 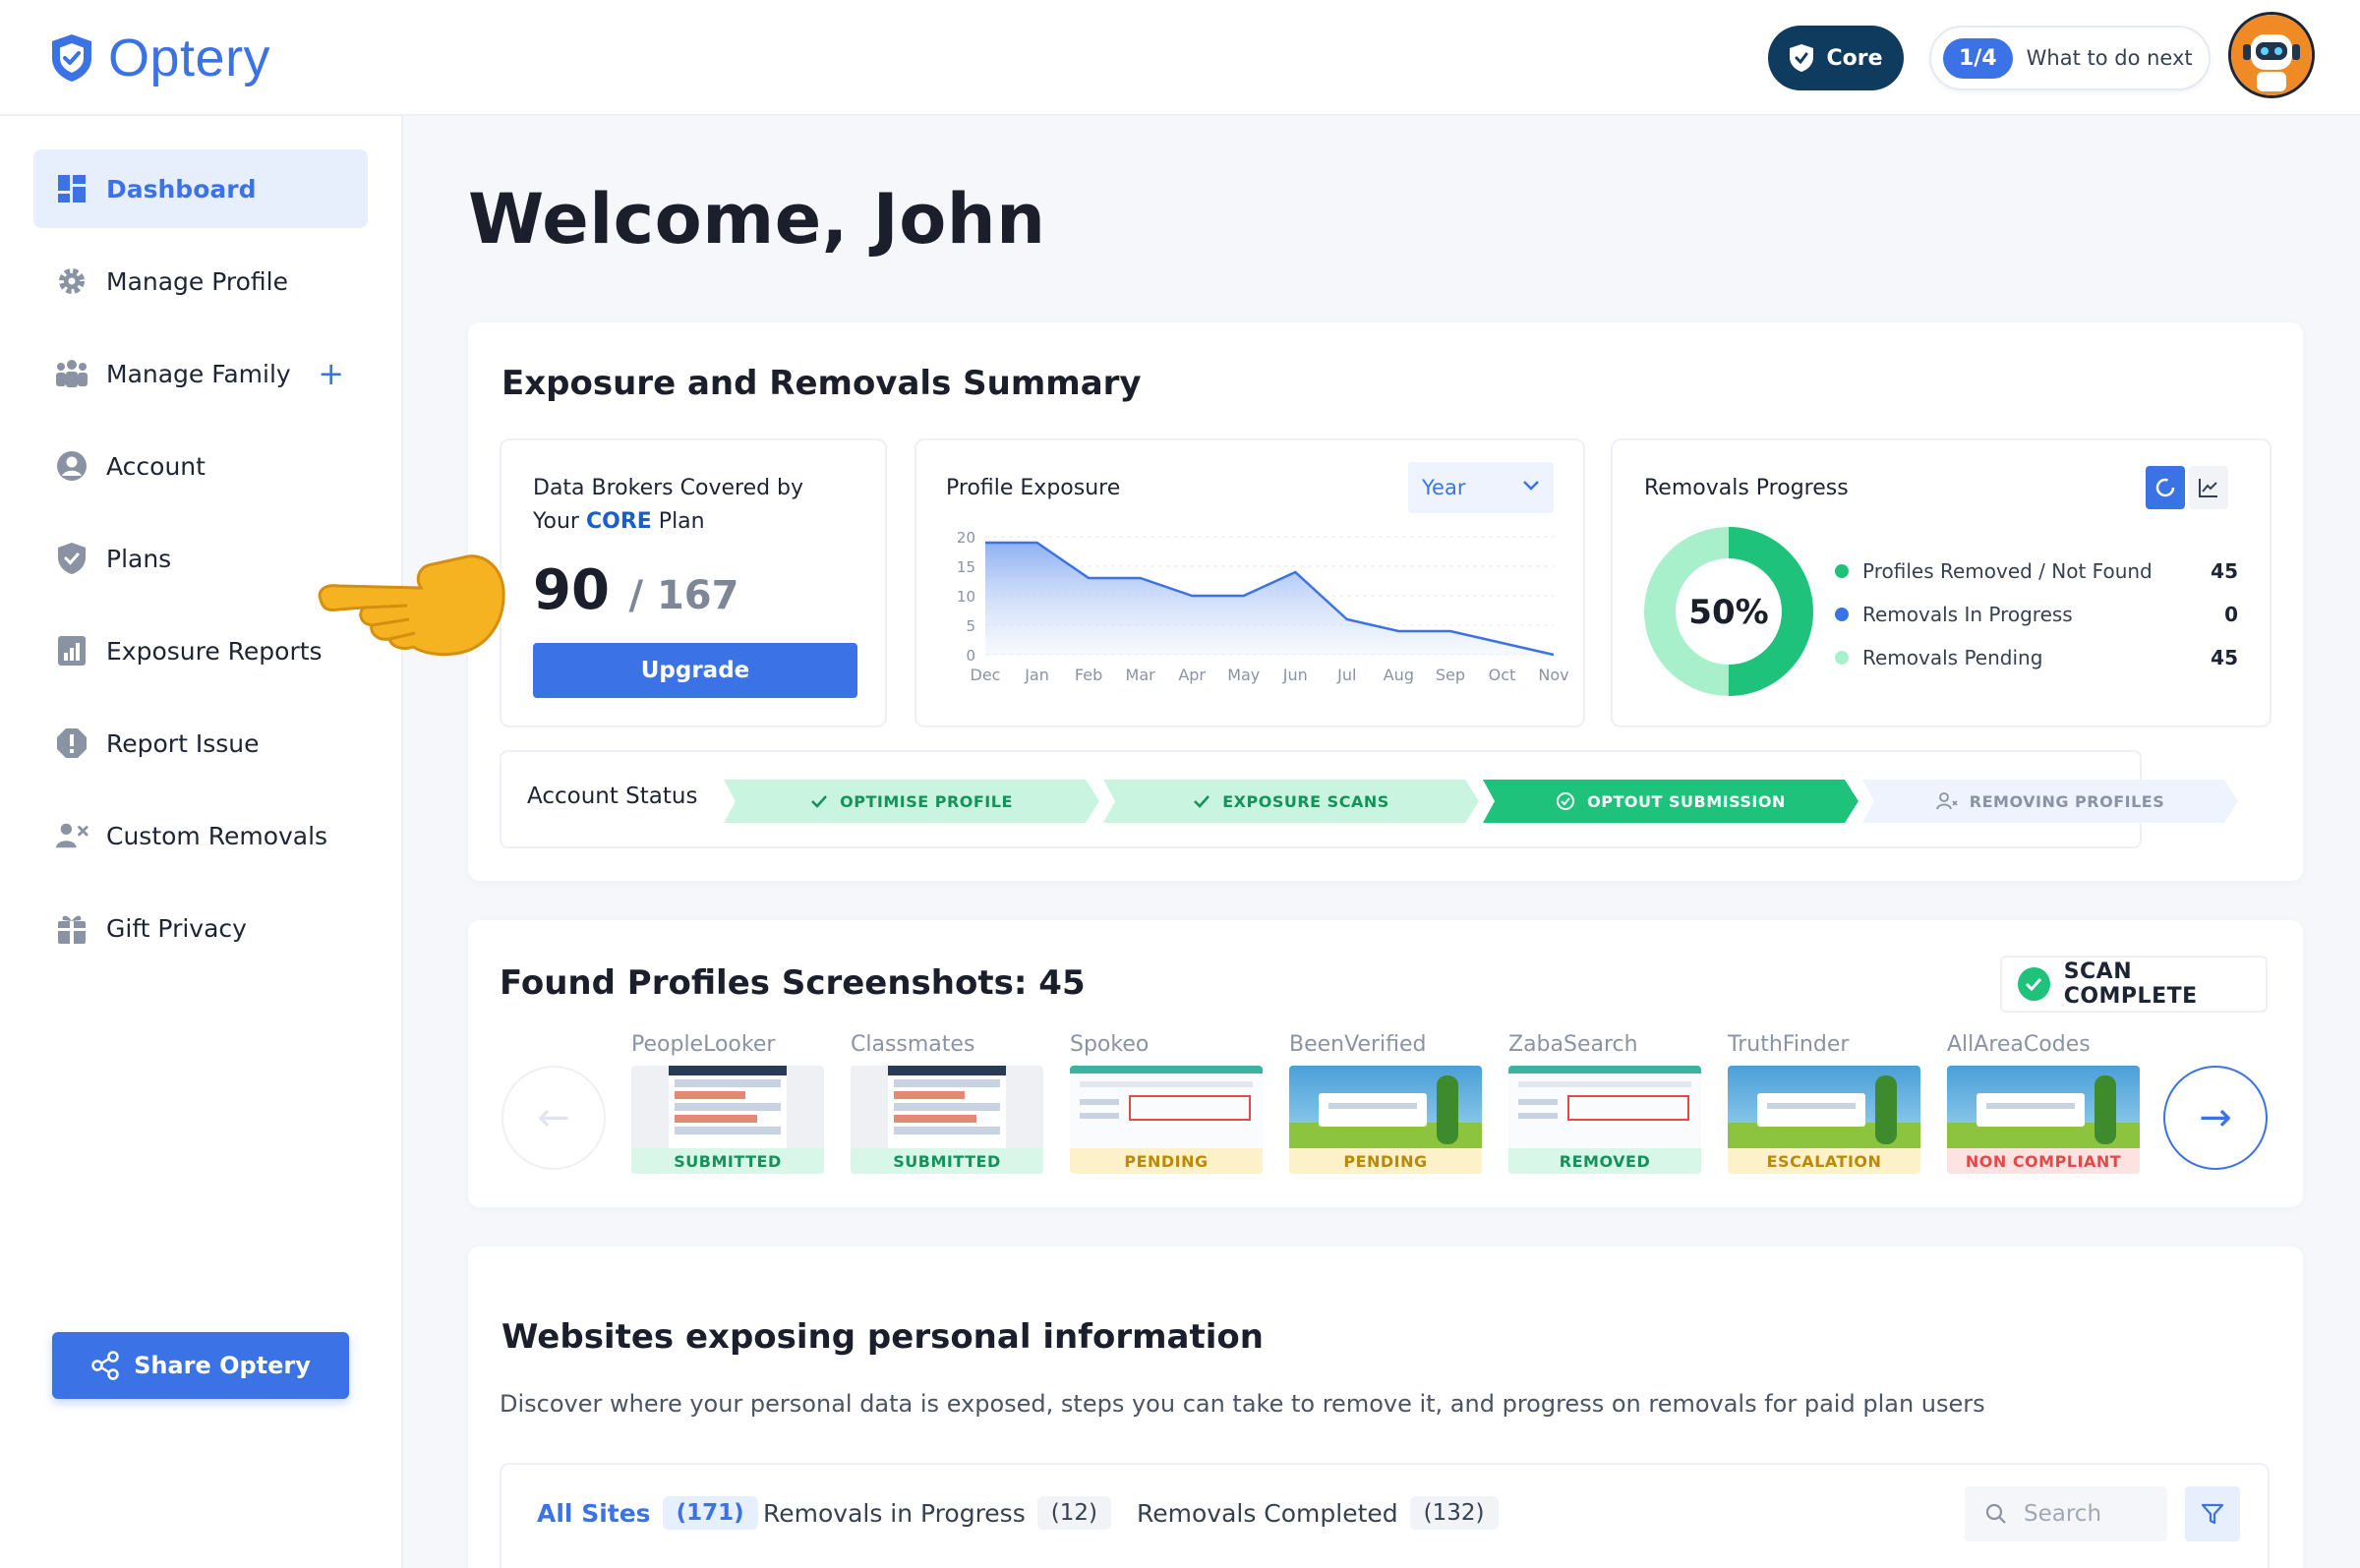 What do you see at coordinates (2134, 985) in the screenshot?
I see `scan-complete-badge: SCAN COMPLETE` at bounding box center [2134, 985].